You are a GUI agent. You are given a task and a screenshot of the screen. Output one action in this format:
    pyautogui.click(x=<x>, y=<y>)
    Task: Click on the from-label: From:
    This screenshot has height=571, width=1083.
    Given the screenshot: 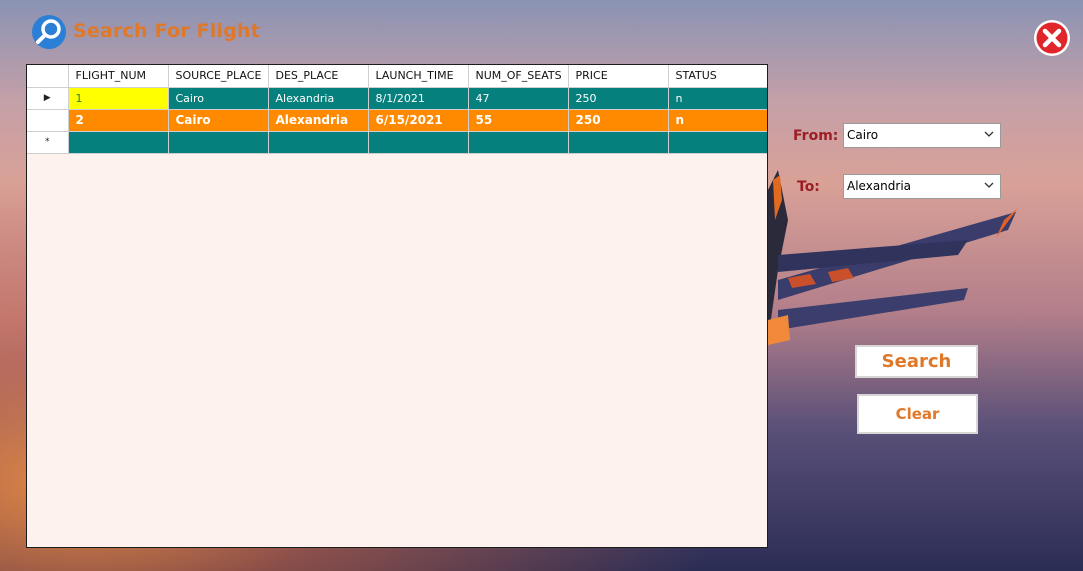 What is the action you would take?
    pyautogui.click(x=816, y=136)
    